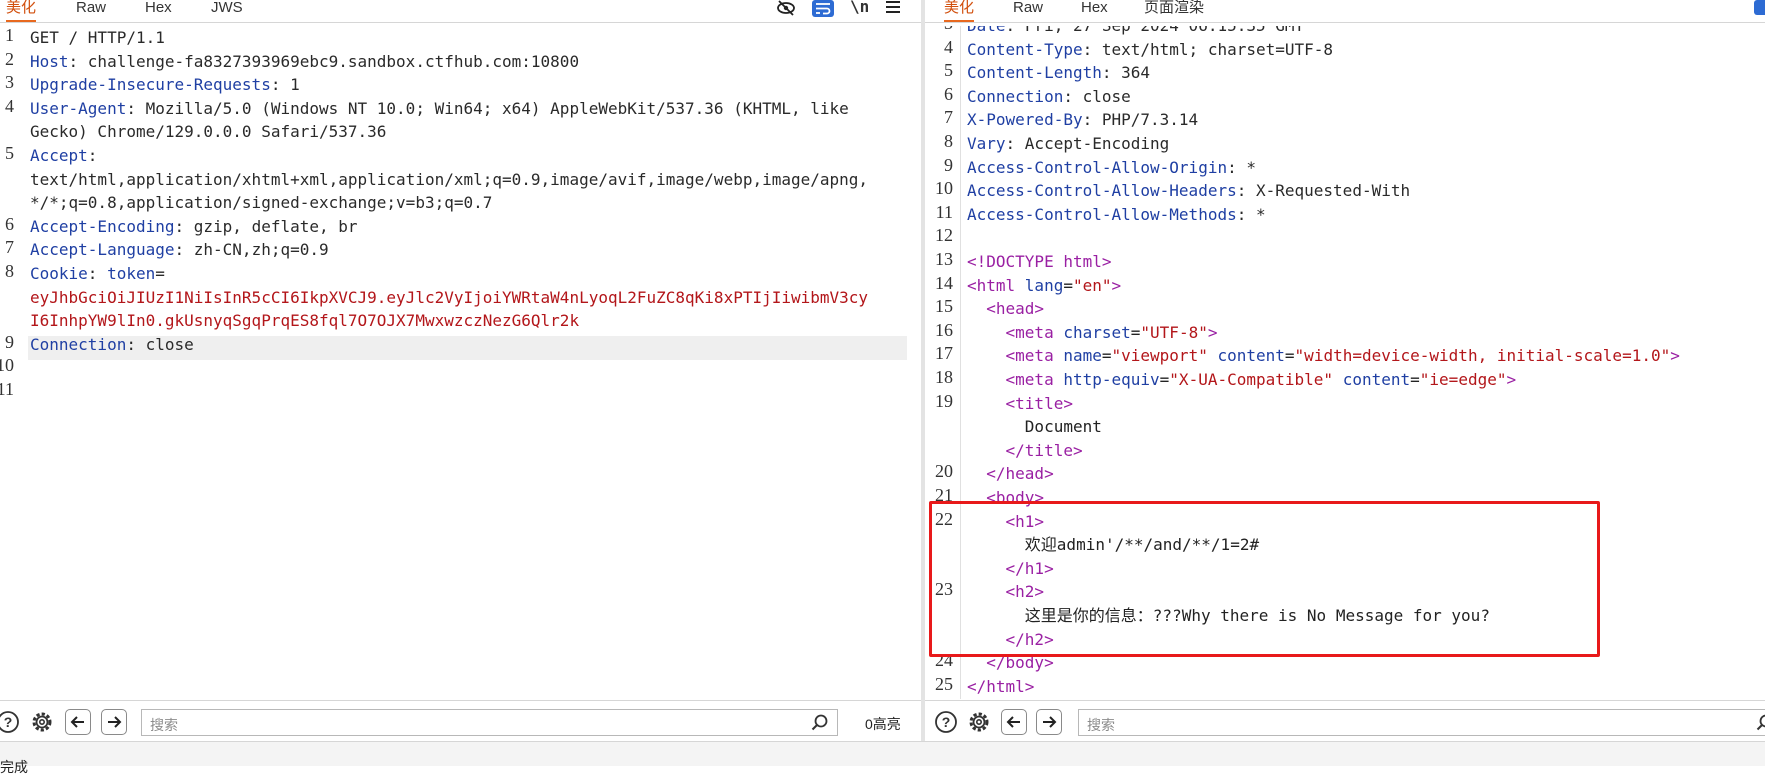  What do you see at coordinates (1111, 379) in the screenshot?
I see `code-token: http-equiv` at bounding box center [1111, 379].